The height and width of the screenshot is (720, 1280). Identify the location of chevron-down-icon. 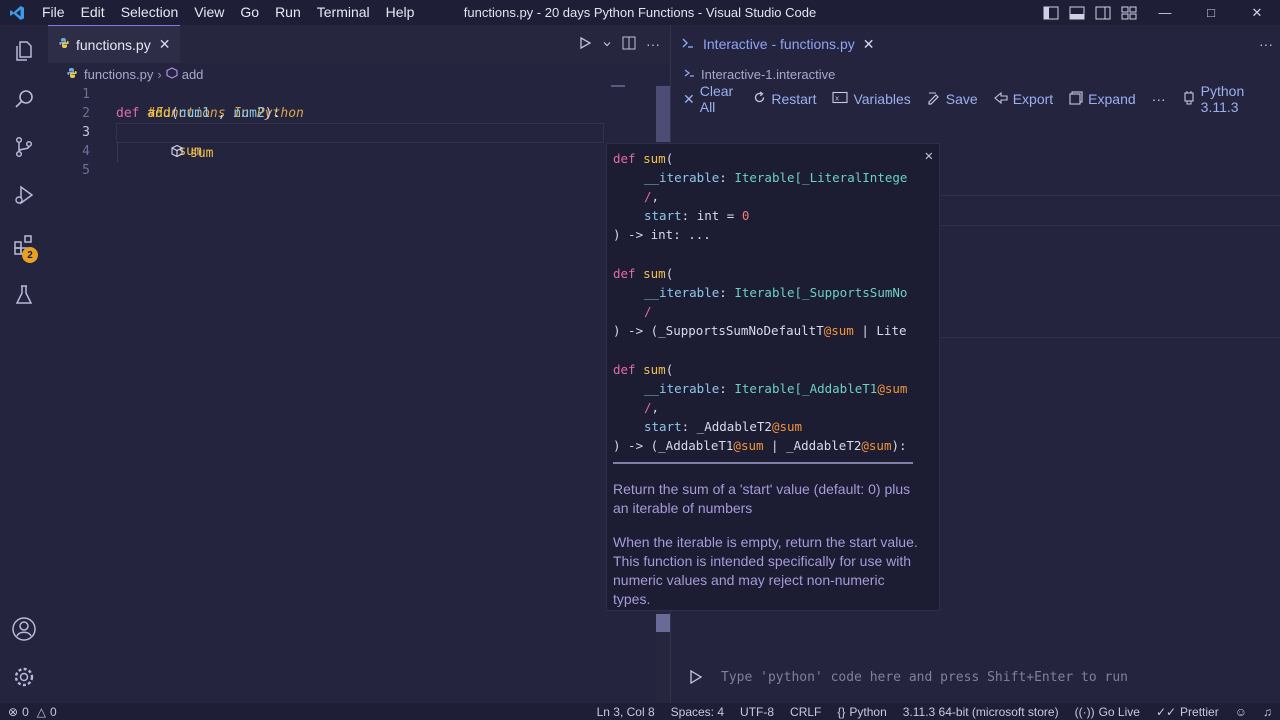
(607, 44).